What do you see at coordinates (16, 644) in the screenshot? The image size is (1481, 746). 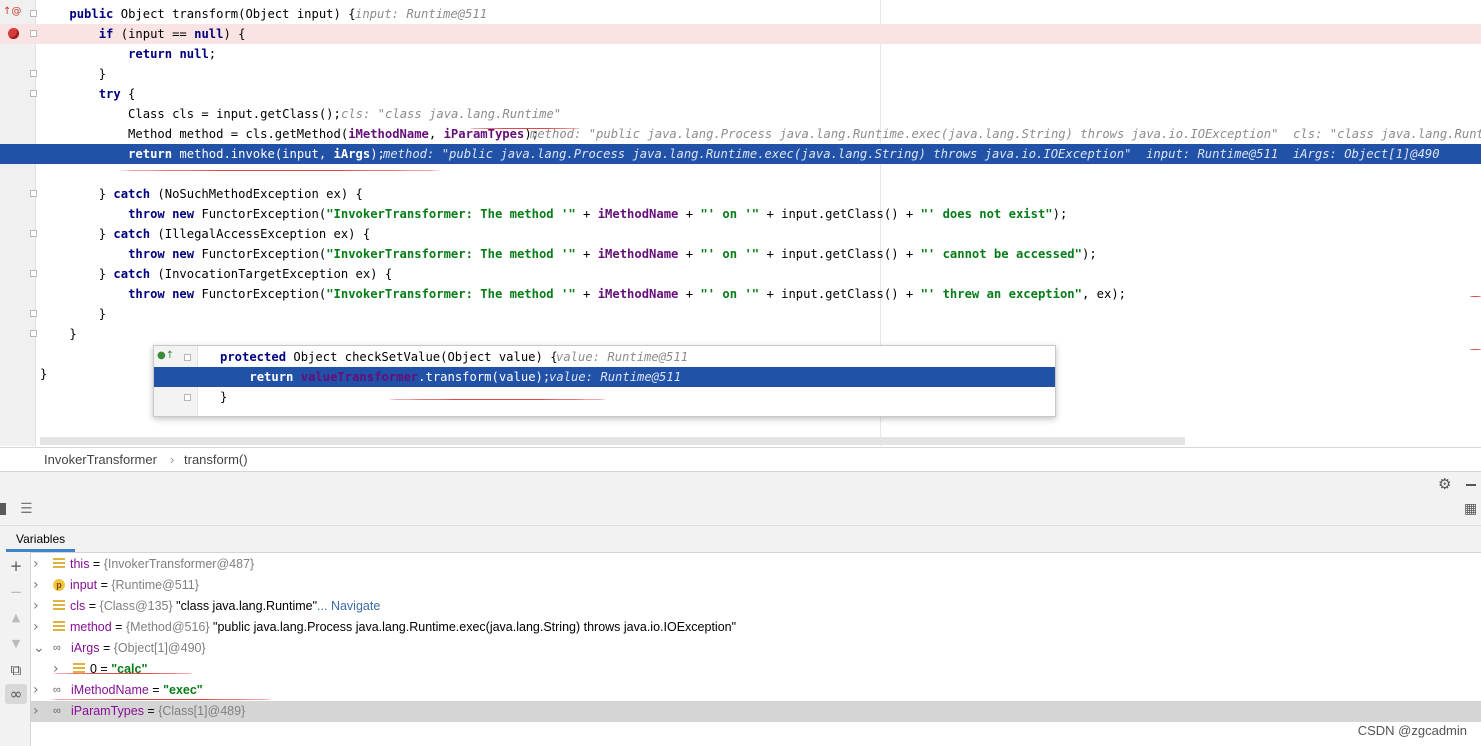 I see `move-down-icon: ▼` at bounding box center [16, 644].